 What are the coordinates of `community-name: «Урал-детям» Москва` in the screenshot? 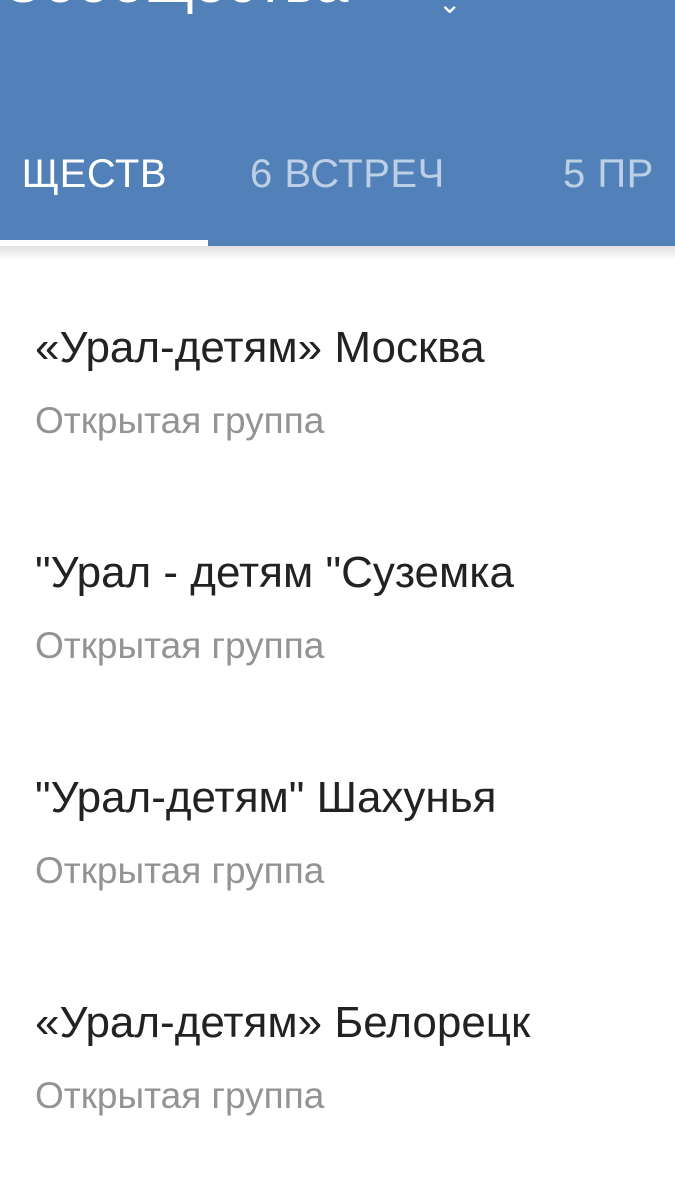 It's located at (260, 347).